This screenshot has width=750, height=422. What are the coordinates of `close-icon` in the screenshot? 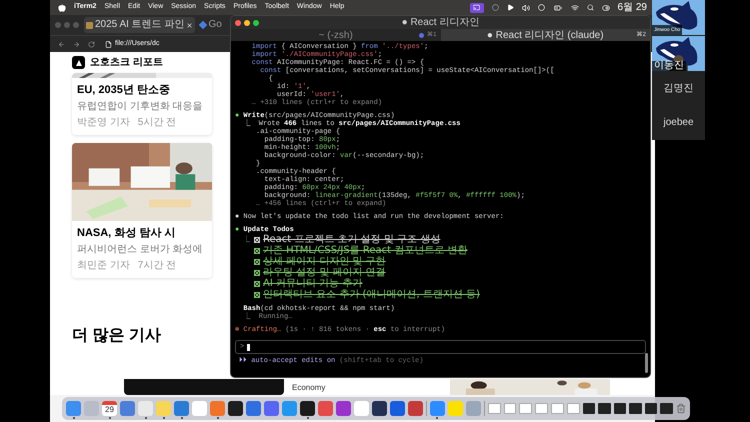 It's located at (190, 25).